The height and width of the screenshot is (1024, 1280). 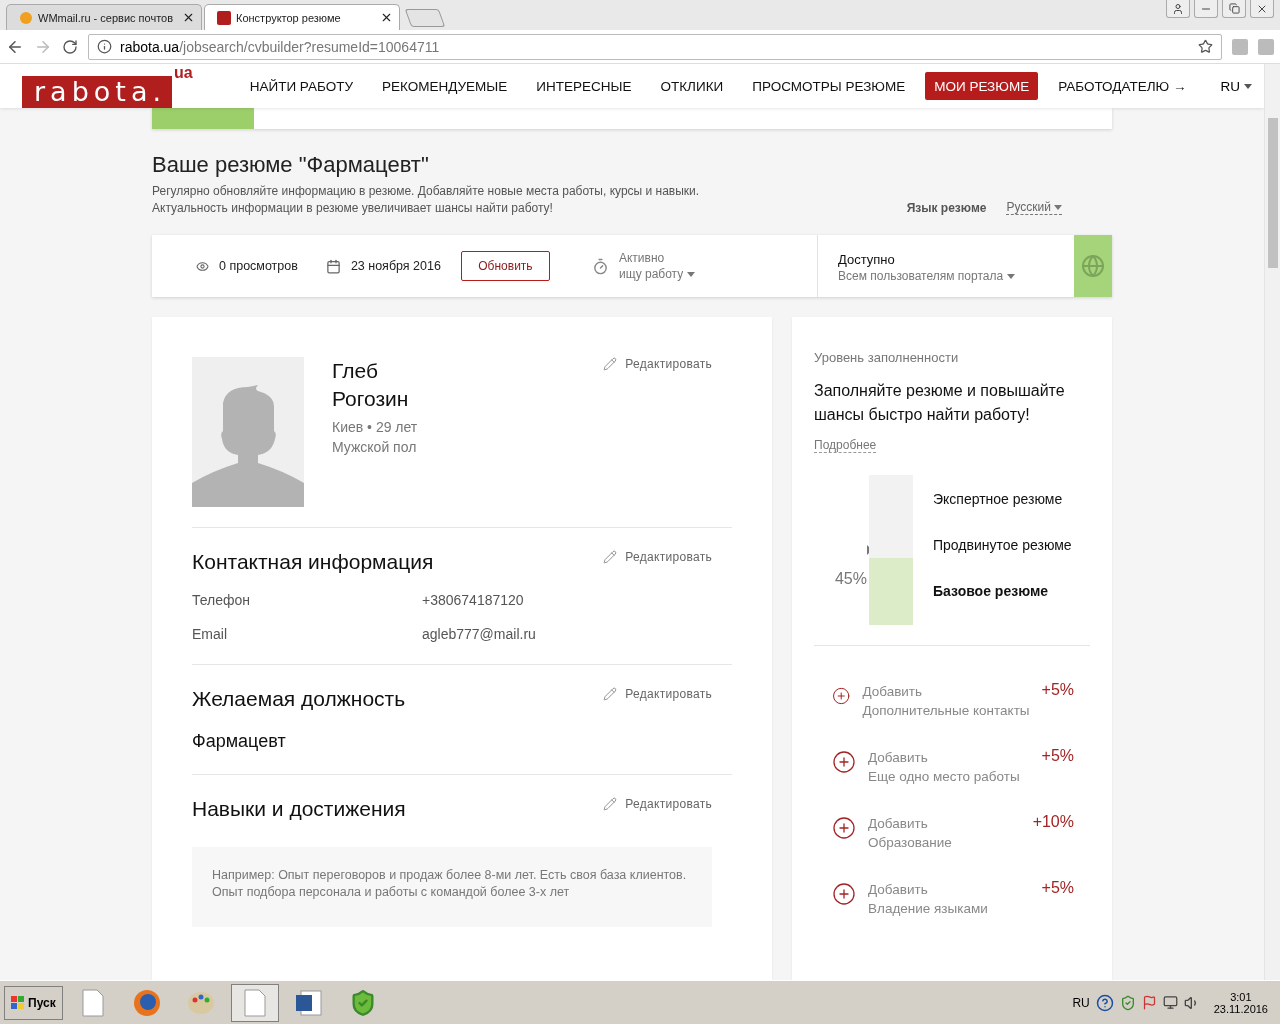 What do you see at coordinates (1003, 545) in the screenshot?
I see `level-label: Продвинутое резюме` at bounding box center [1003, 545].